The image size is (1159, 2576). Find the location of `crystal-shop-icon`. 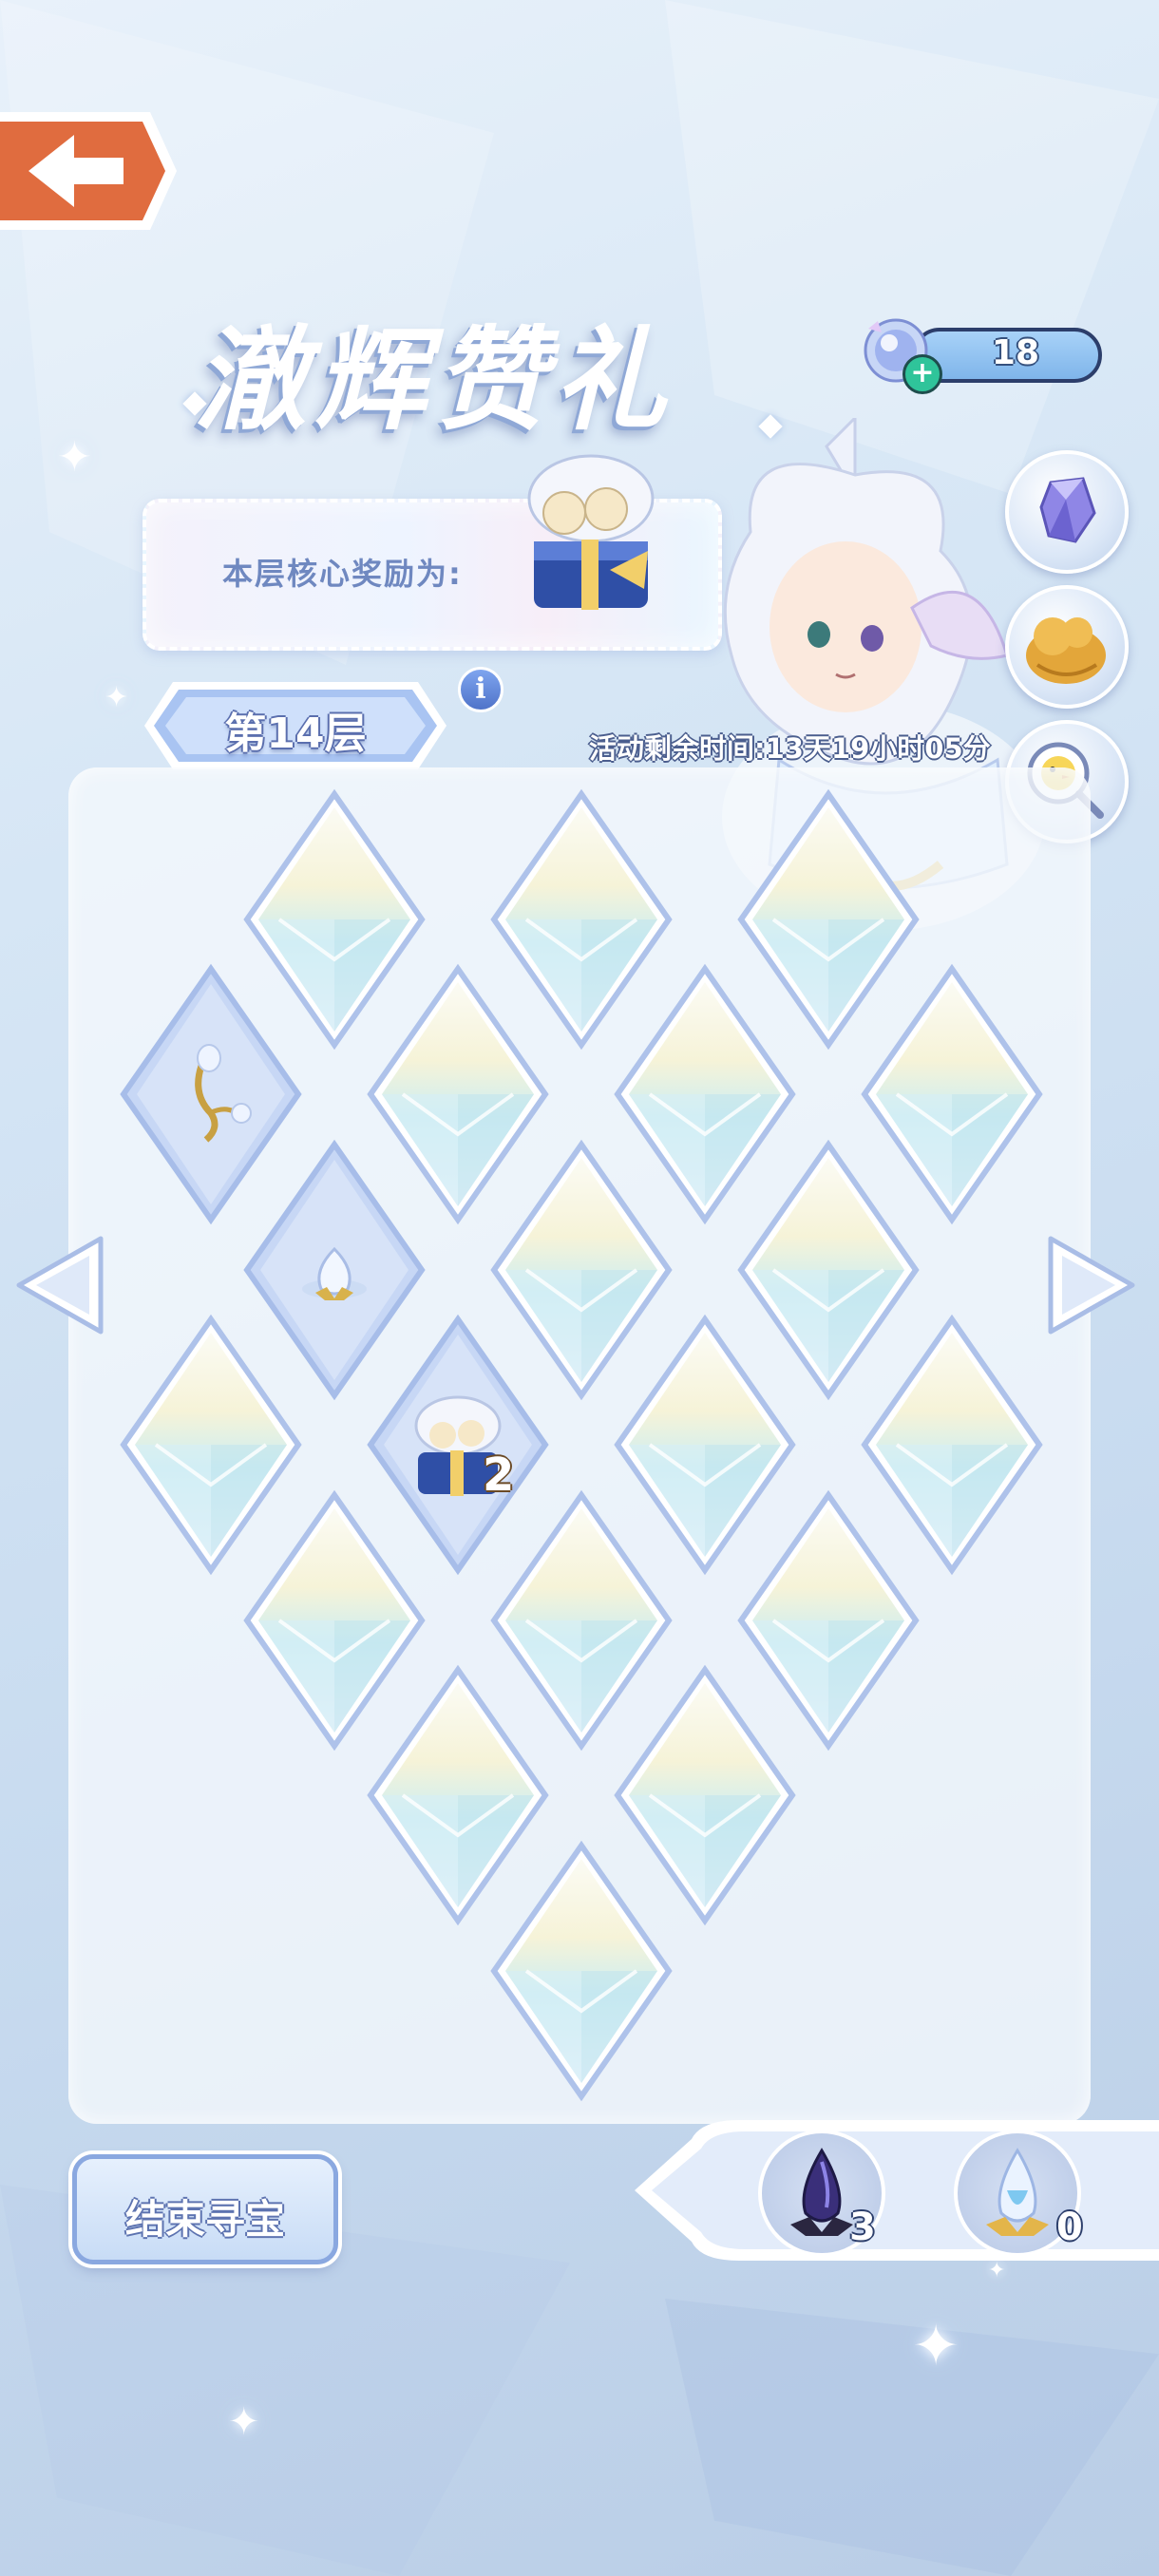

crystal-shop-icon is located at coordinates (1067, 510).